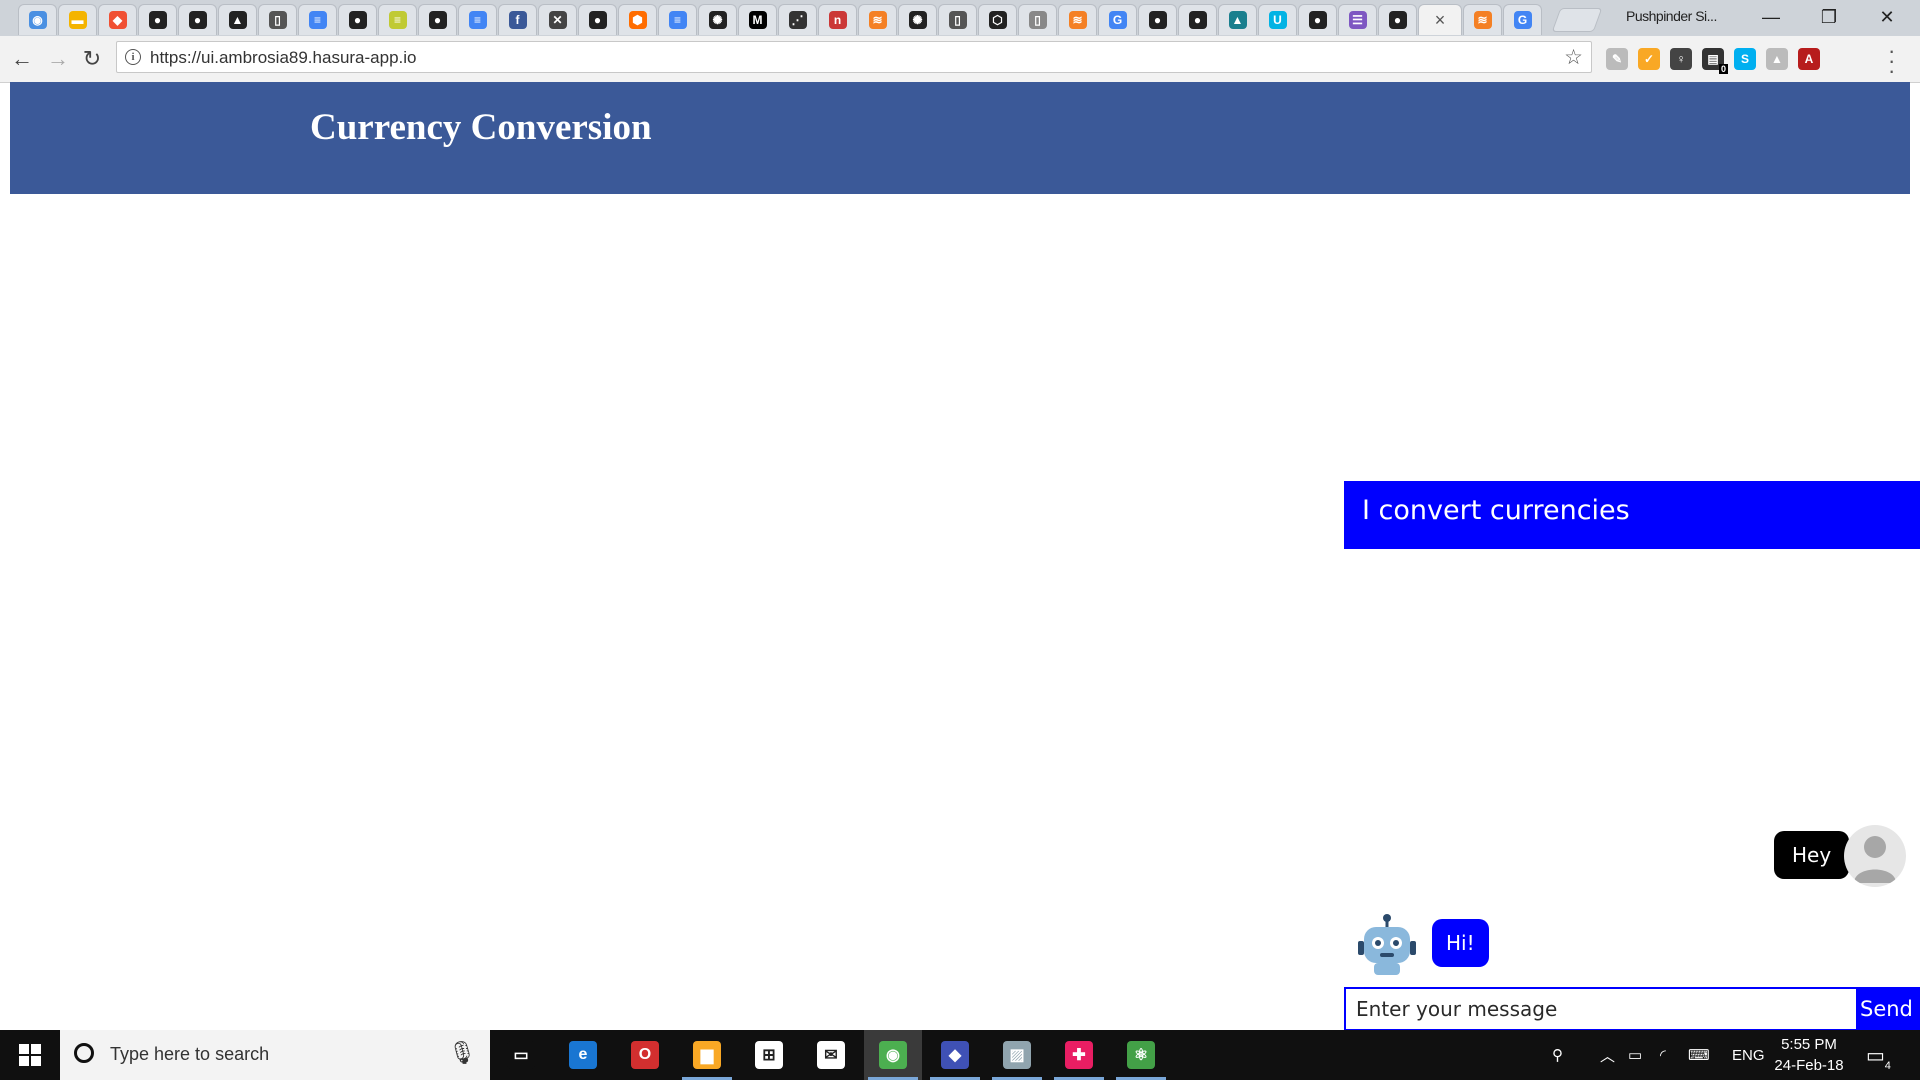 The width and height of the screenshot is (1920, 1080). I want to click on lightbulb-icon: ♀, so click(1681, 59).